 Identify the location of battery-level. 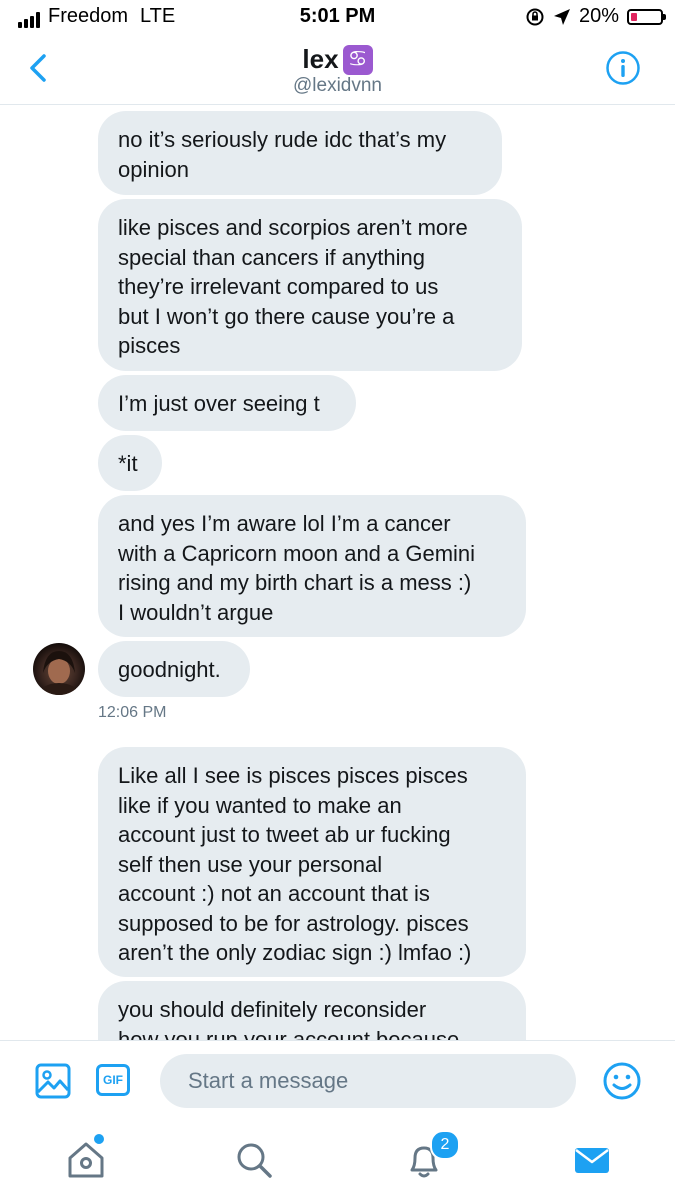
(634, 16).